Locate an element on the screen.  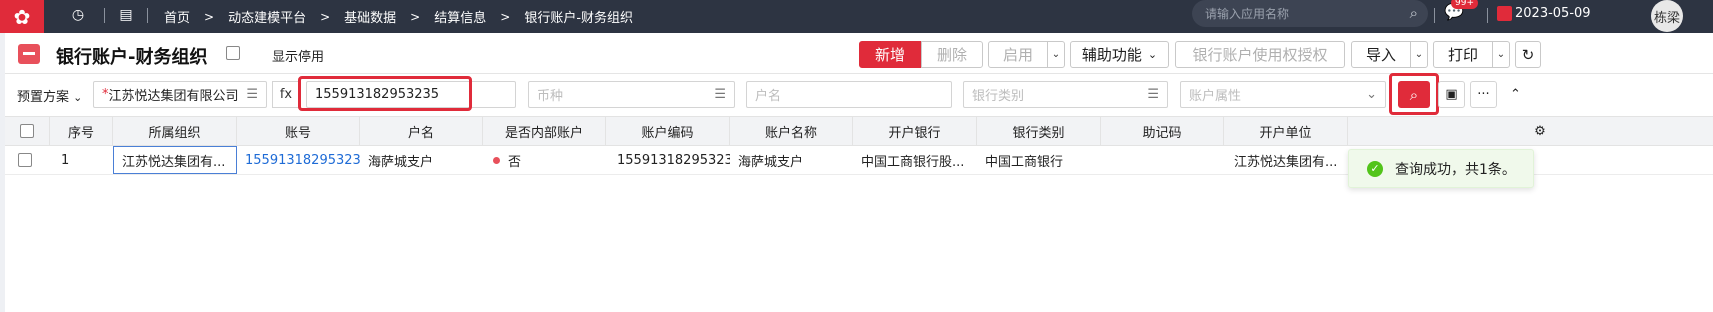
column-header: 是否内部账户 is located at coordinates (544, 131).